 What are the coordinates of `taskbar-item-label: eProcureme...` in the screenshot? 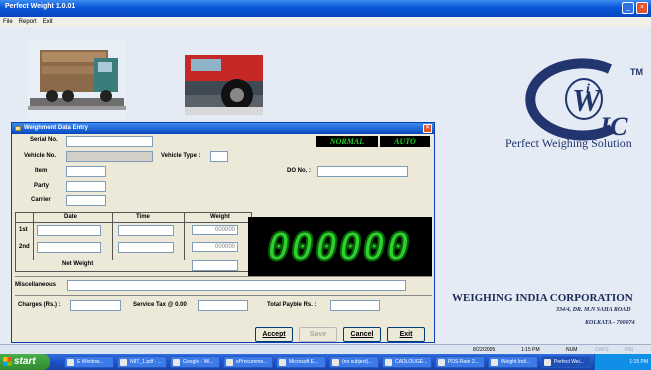 It's located at (252, 362).